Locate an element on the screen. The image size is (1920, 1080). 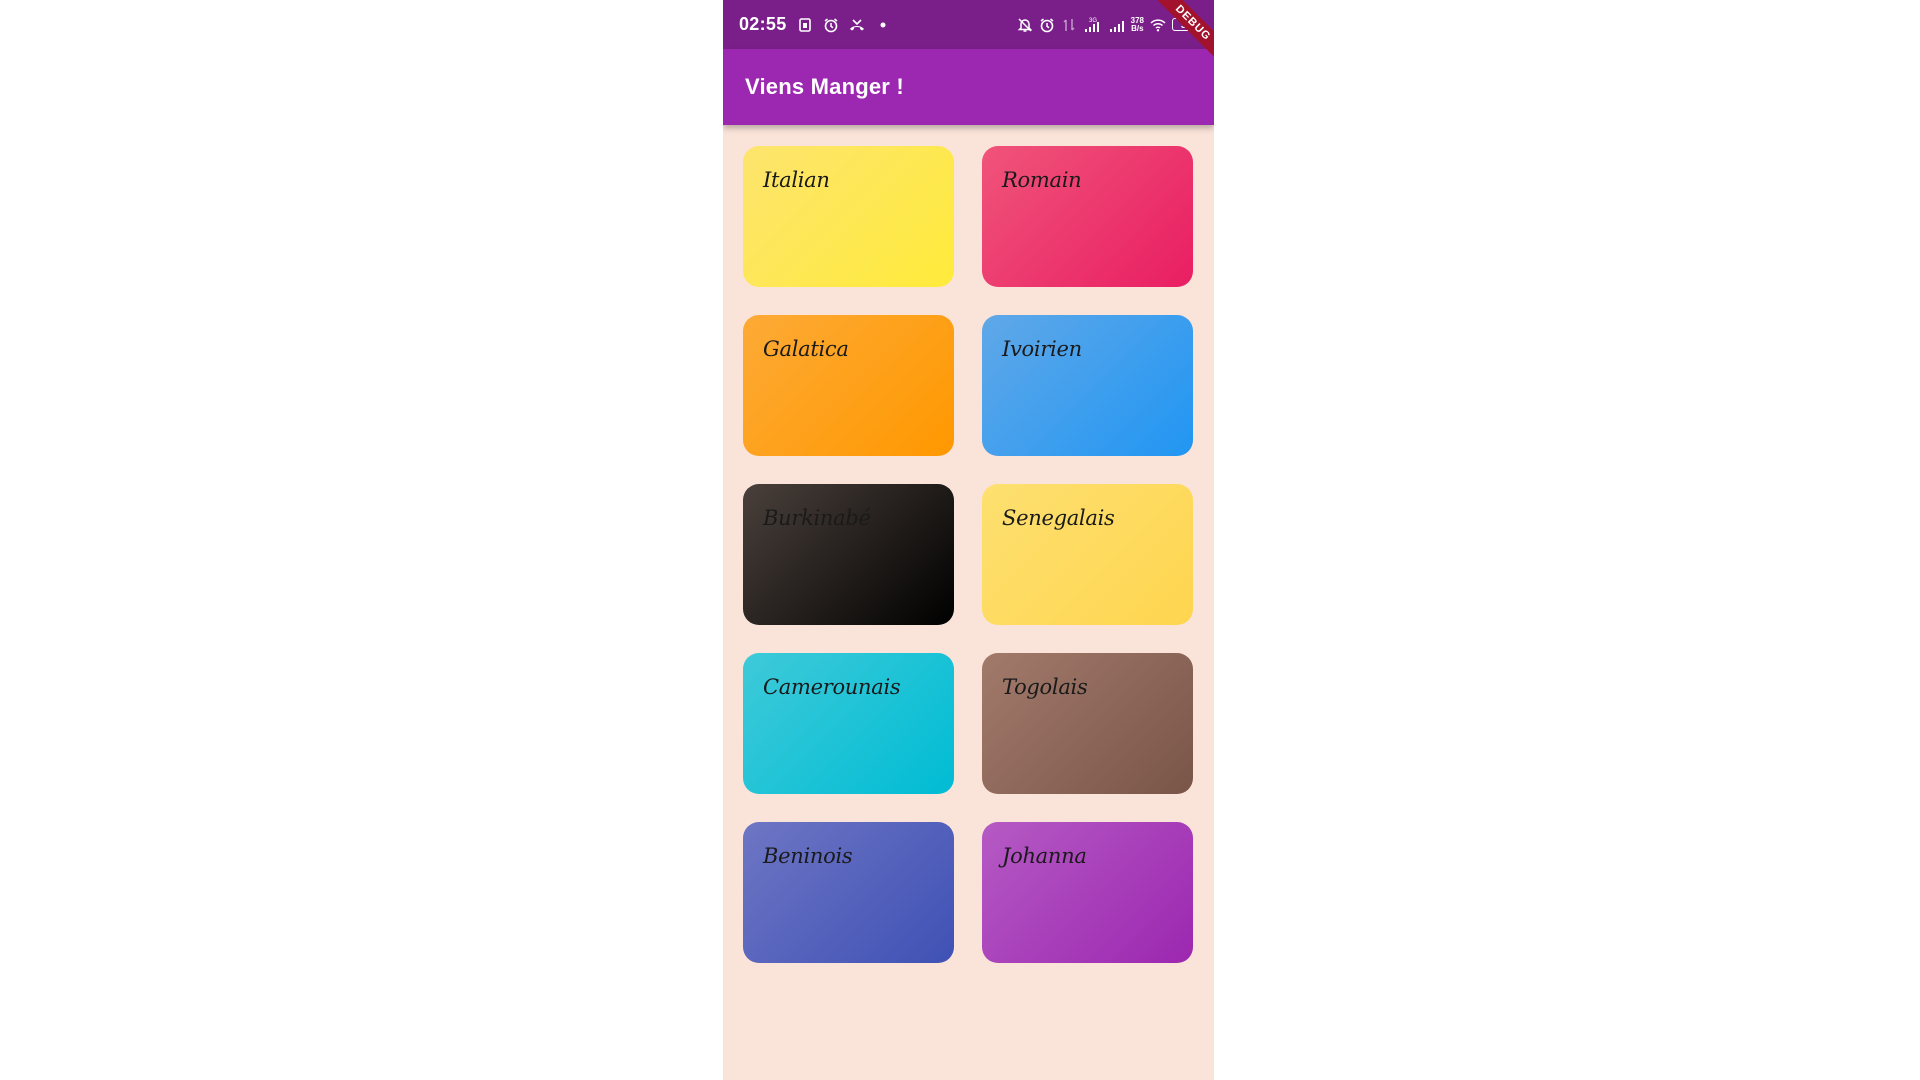
wifi-icon is located at coordinates (1158, 25).